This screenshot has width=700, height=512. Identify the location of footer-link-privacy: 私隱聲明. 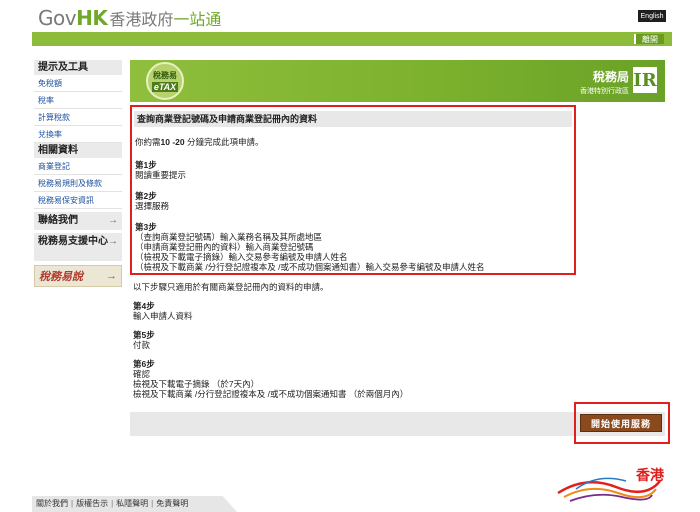
(132, 503).